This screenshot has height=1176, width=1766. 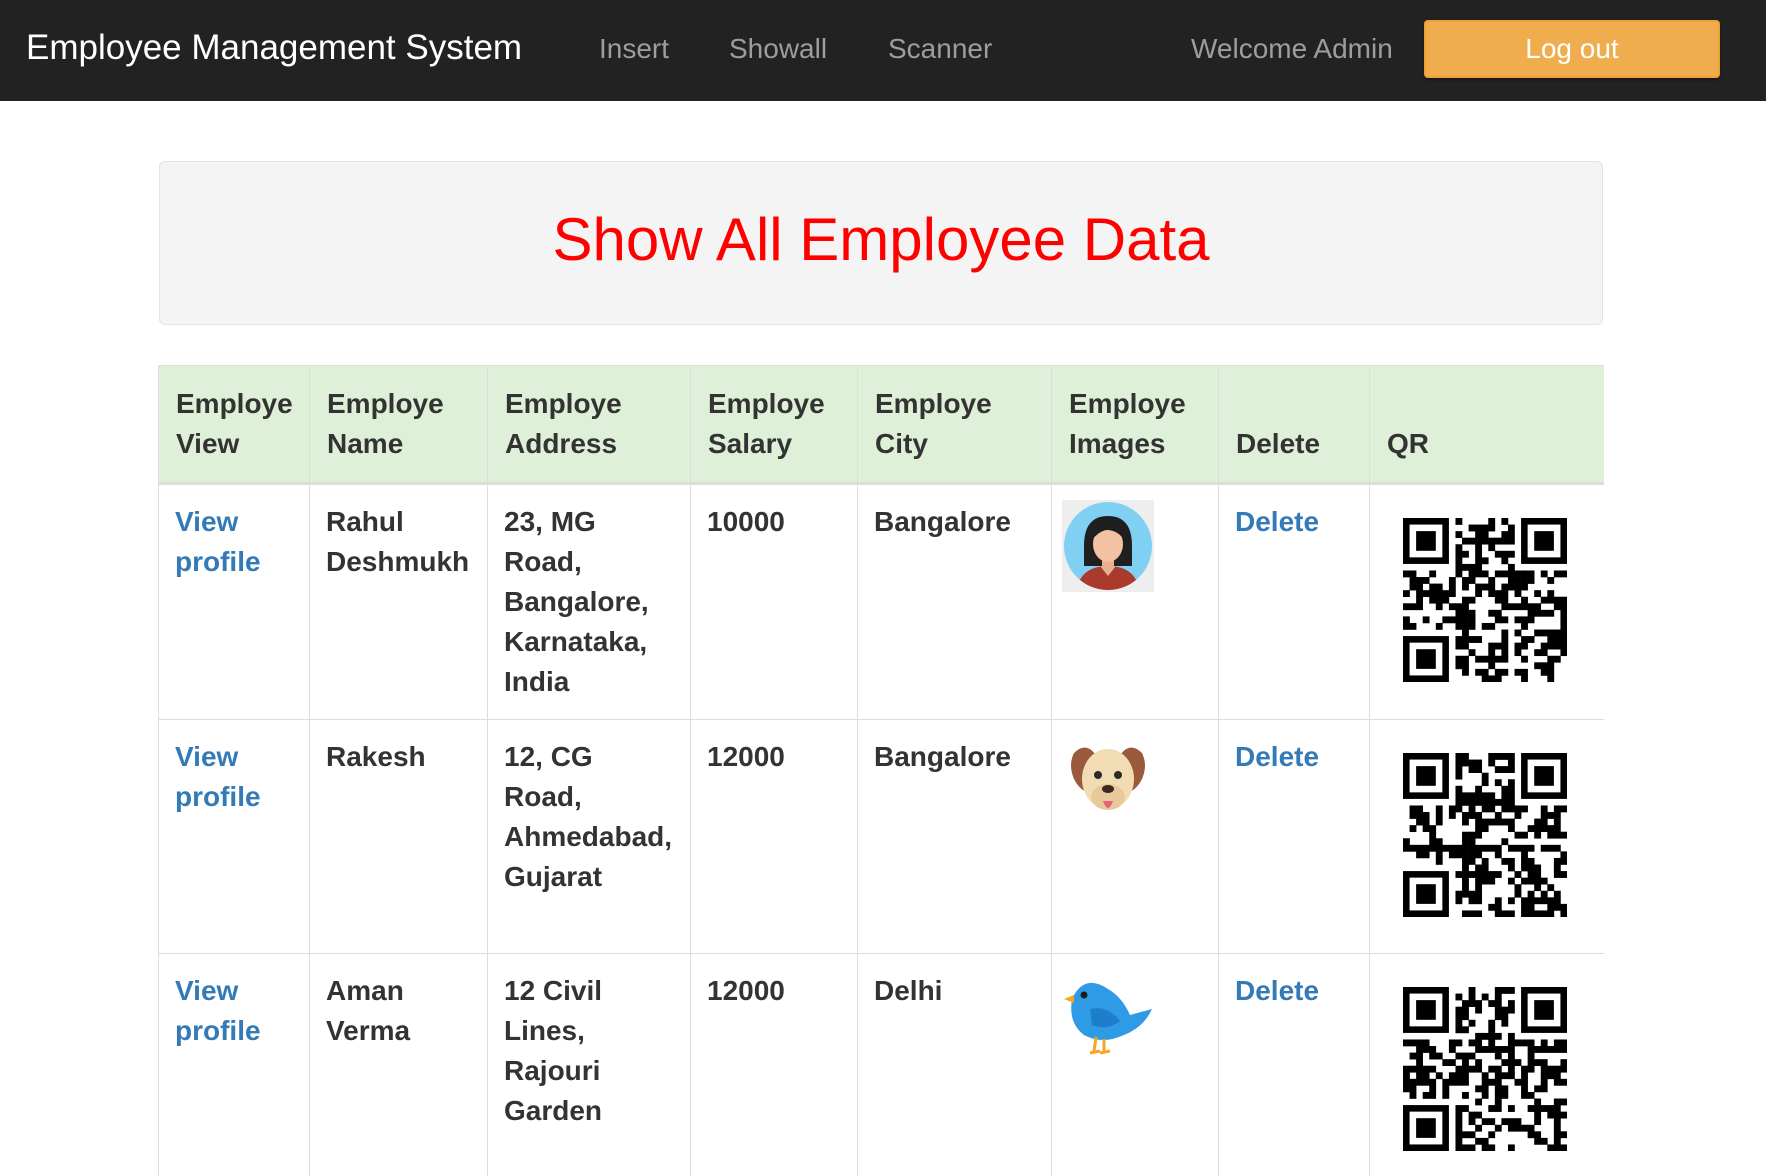 I want to click on header-employe-name: Employe Name, so click(x=398, y=425).